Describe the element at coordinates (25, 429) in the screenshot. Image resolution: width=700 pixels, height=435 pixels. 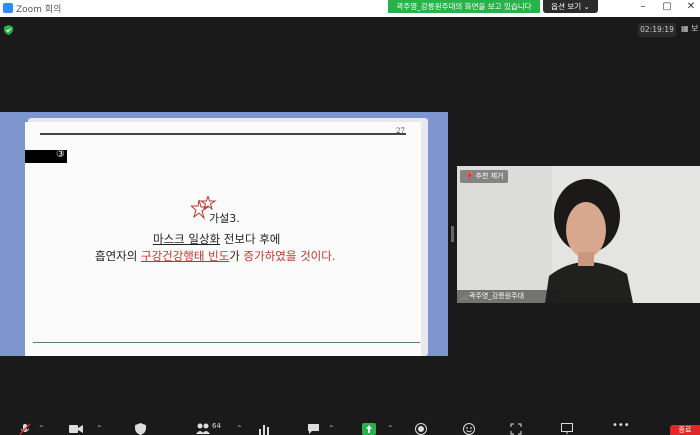
I see `mute-microphone-icon` at that location.